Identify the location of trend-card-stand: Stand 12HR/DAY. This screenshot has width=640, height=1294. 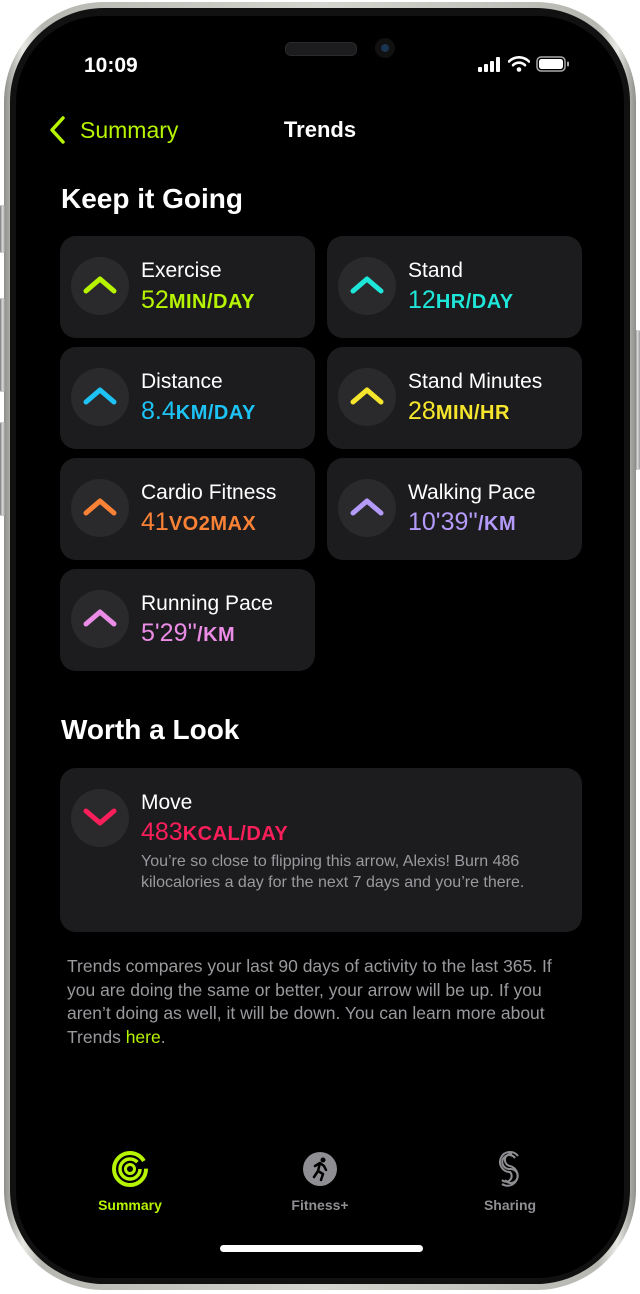
(454, 287).